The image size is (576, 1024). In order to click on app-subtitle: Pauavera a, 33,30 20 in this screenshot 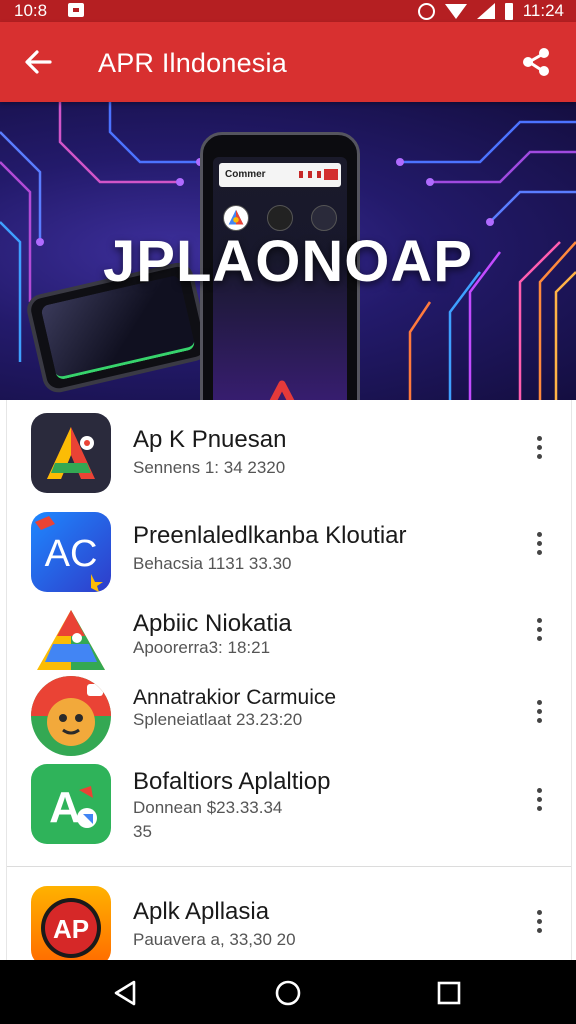, I will do `click(214, 939)`.